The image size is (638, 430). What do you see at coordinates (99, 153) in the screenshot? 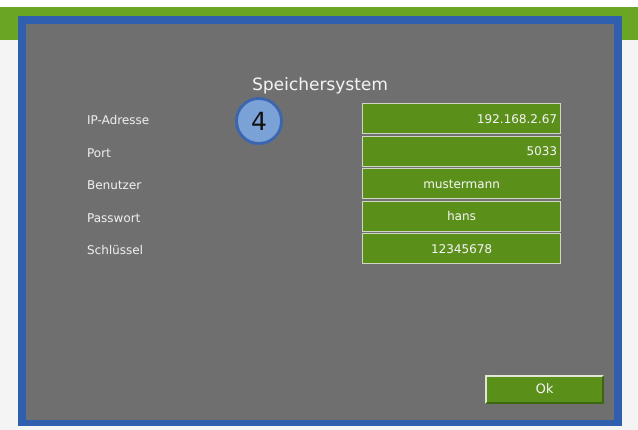
I see `field-label: Port` at bounding box center [99, 153].